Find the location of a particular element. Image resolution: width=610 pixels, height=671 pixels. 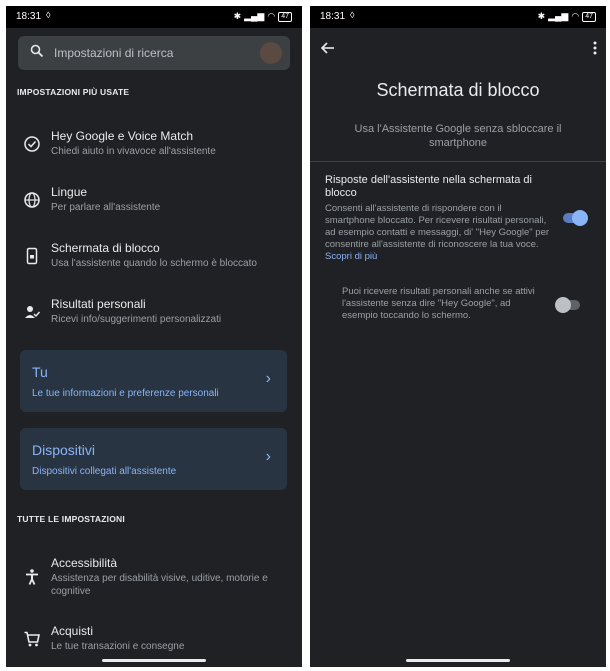

more-options-icon is located at coordinates (595, 49).